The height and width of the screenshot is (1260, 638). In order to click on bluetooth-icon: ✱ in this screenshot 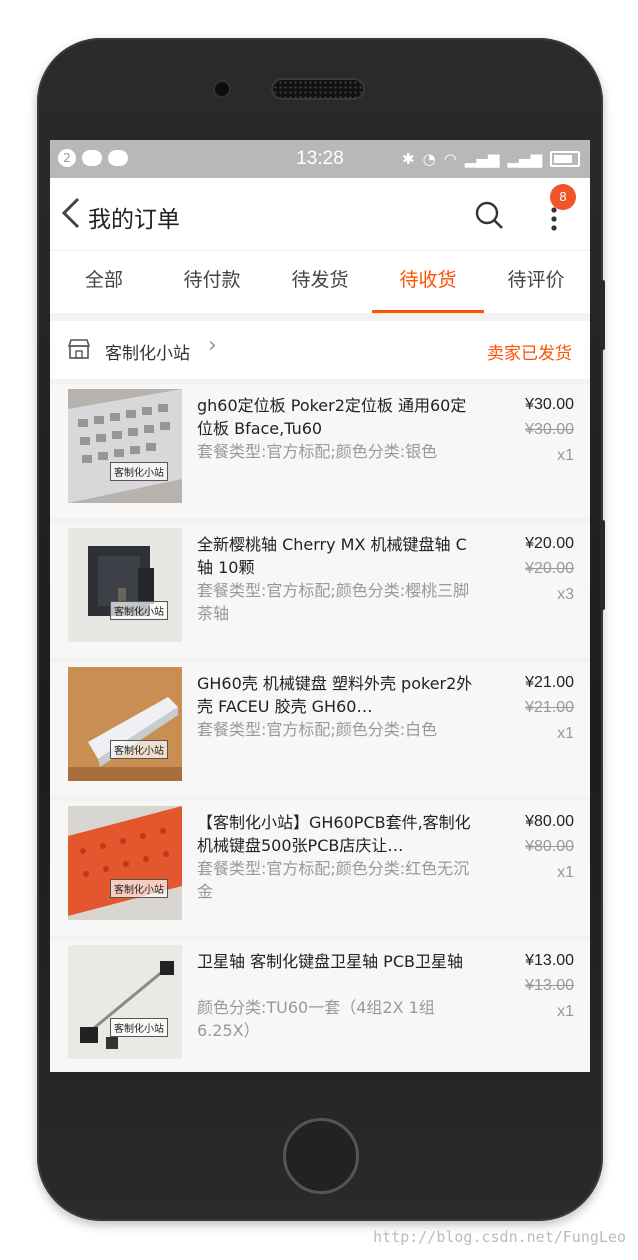, I will do `click(408, 159)`.